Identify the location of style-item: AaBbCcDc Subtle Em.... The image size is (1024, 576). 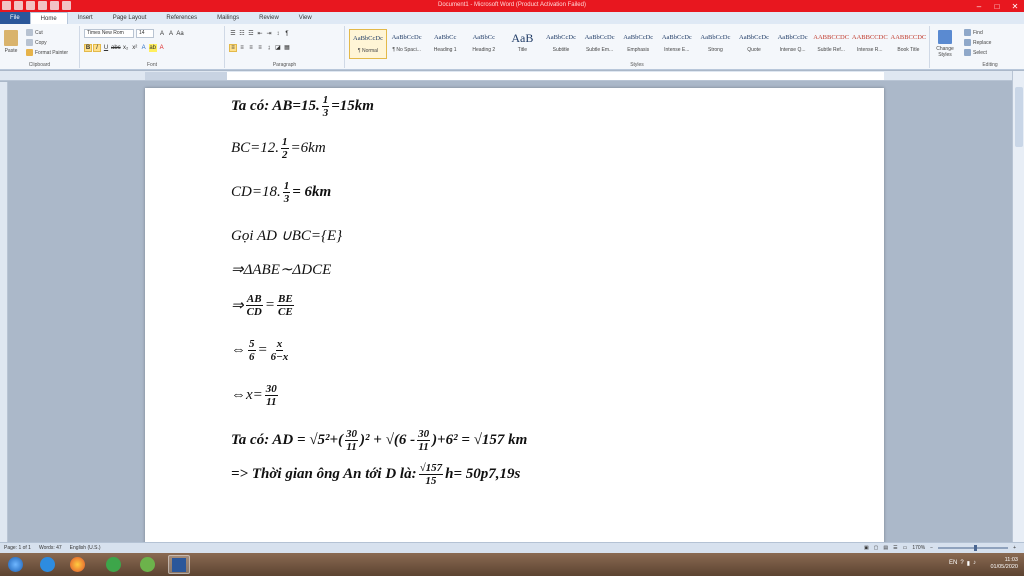
(600, 44).